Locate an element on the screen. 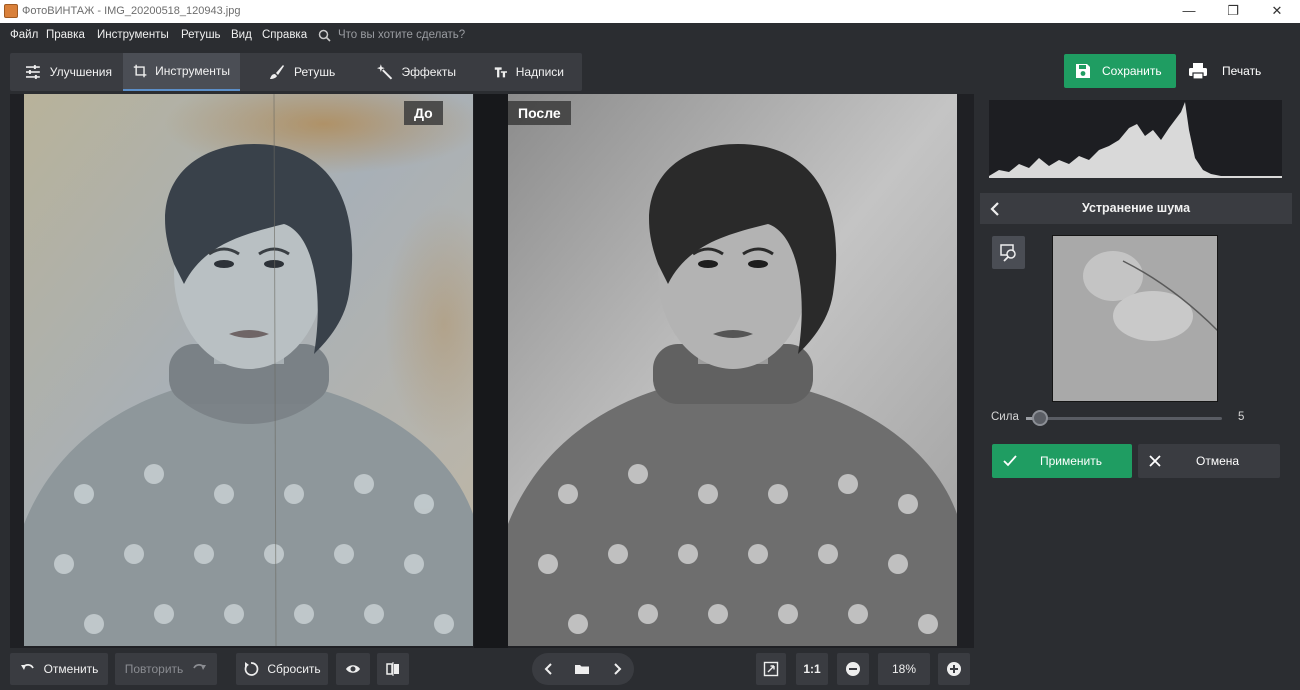  chevron-left-icon is located at coordinates (548, 669).